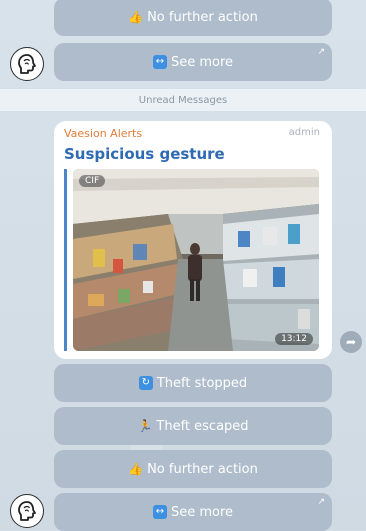 The width and height of the screenshot is (366, 531). I want to click on admin-badge: admin, so click(304, 132).